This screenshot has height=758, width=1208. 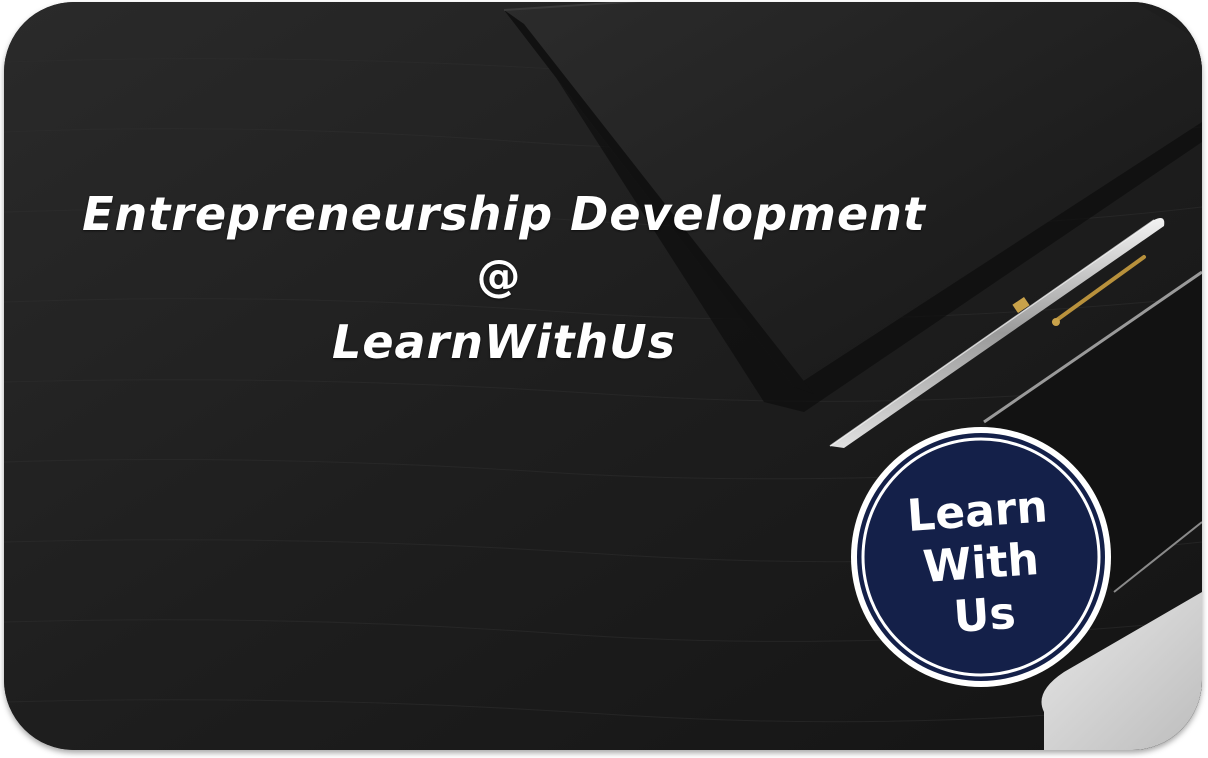 I want to click on headline-line-1: Entrepreneurship Development, so click(x=504, y=214).